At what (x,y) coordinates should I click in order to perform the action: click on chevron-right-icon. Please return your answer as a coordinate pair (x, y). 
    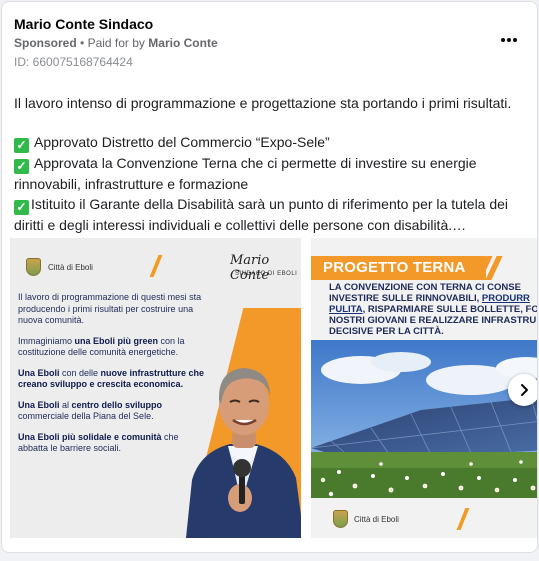
    Looking at the image, I should click on (524, 390).